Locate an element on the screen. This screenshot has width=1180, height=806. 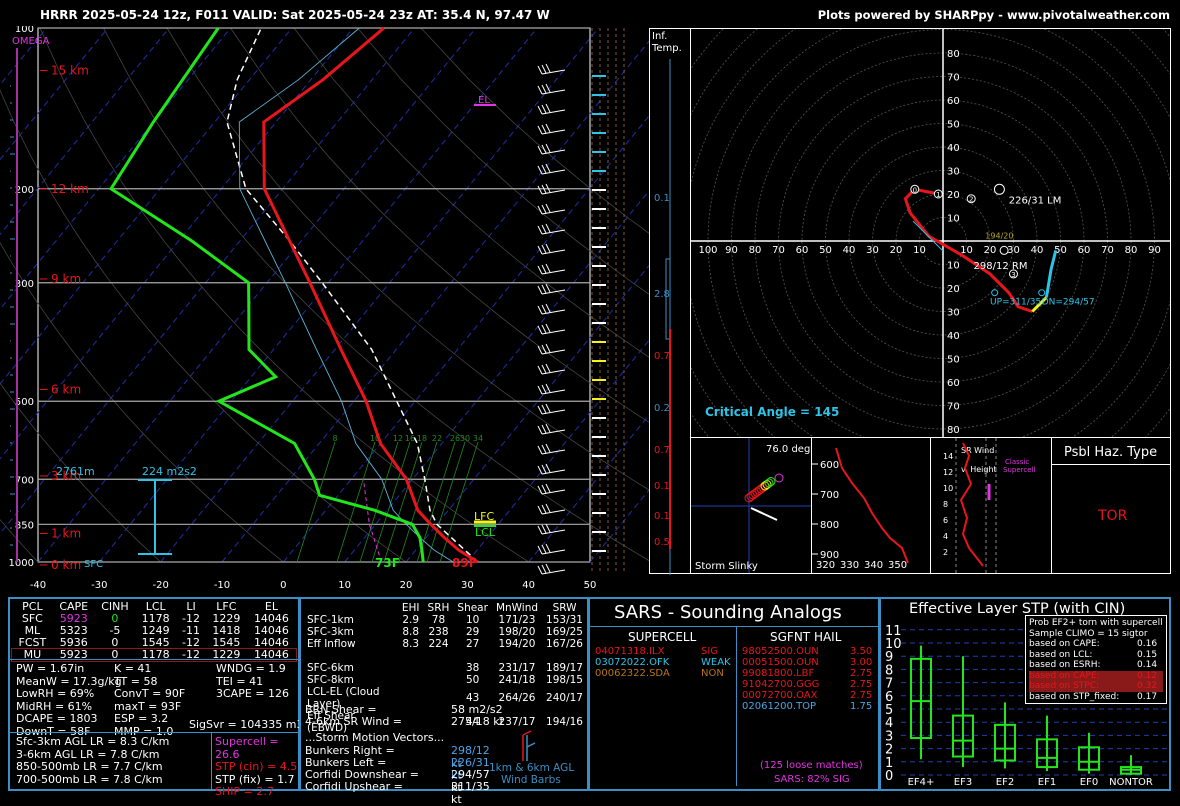
kin-cell: 10 is located at coordinates (472, 620).